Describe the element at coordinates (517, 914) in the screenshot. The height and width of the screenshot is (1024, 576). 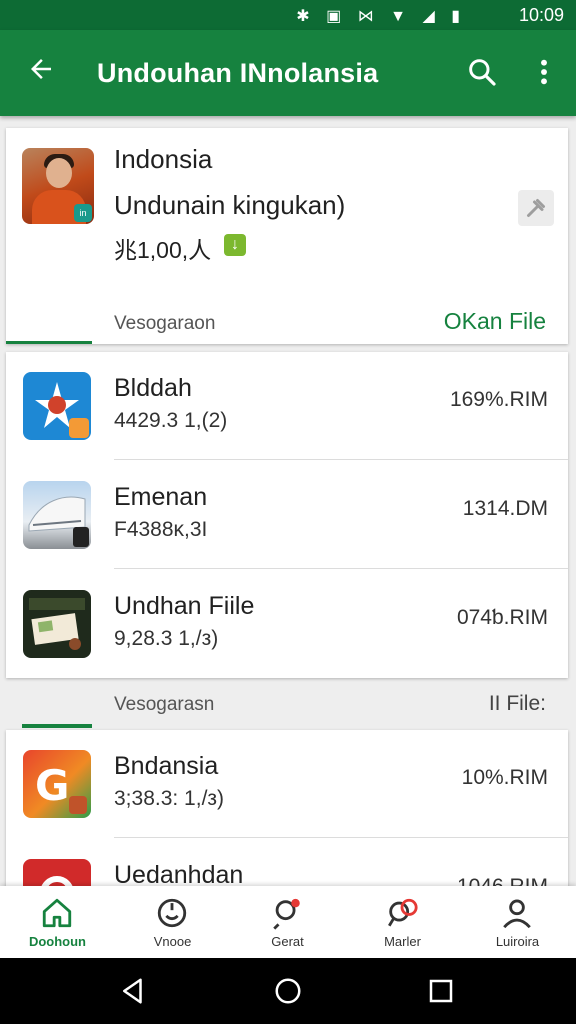
I see `person-icon` at that location.